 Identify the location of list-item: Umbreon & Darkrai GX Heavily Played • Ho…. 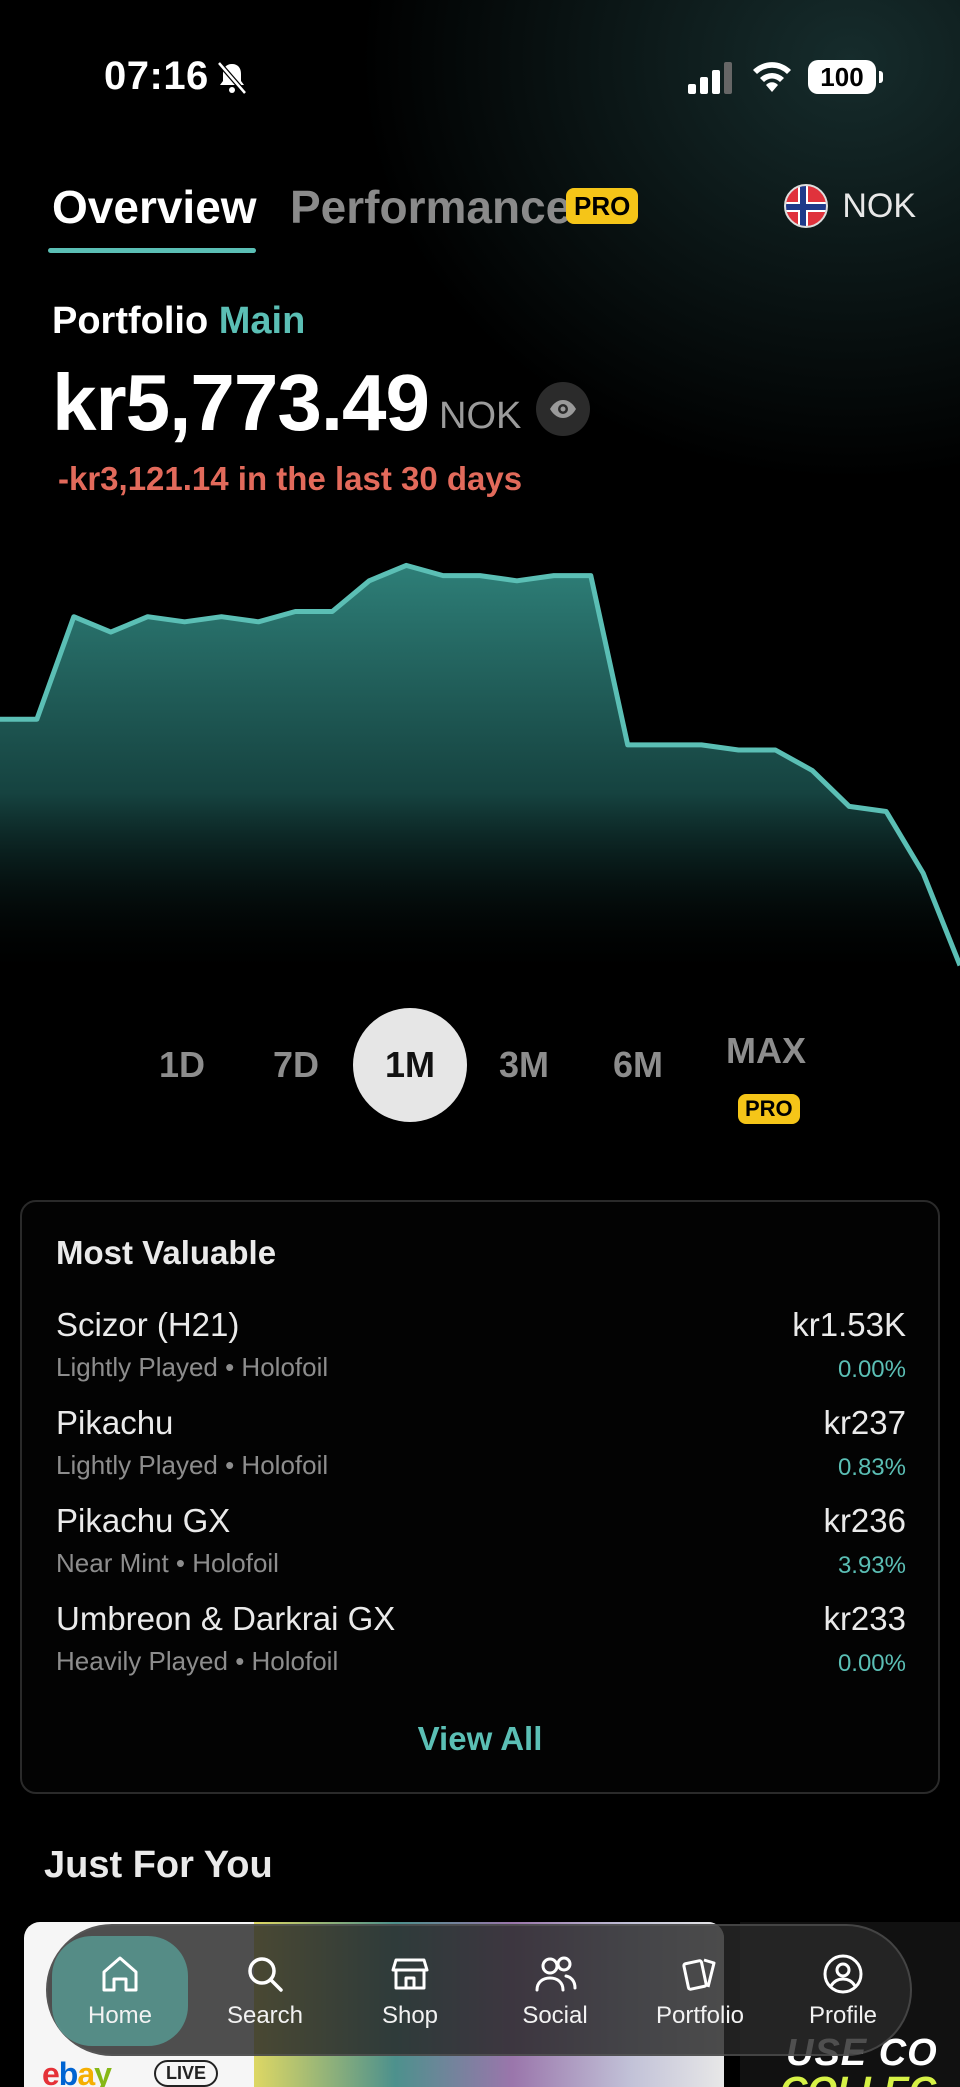
(481, 1645).